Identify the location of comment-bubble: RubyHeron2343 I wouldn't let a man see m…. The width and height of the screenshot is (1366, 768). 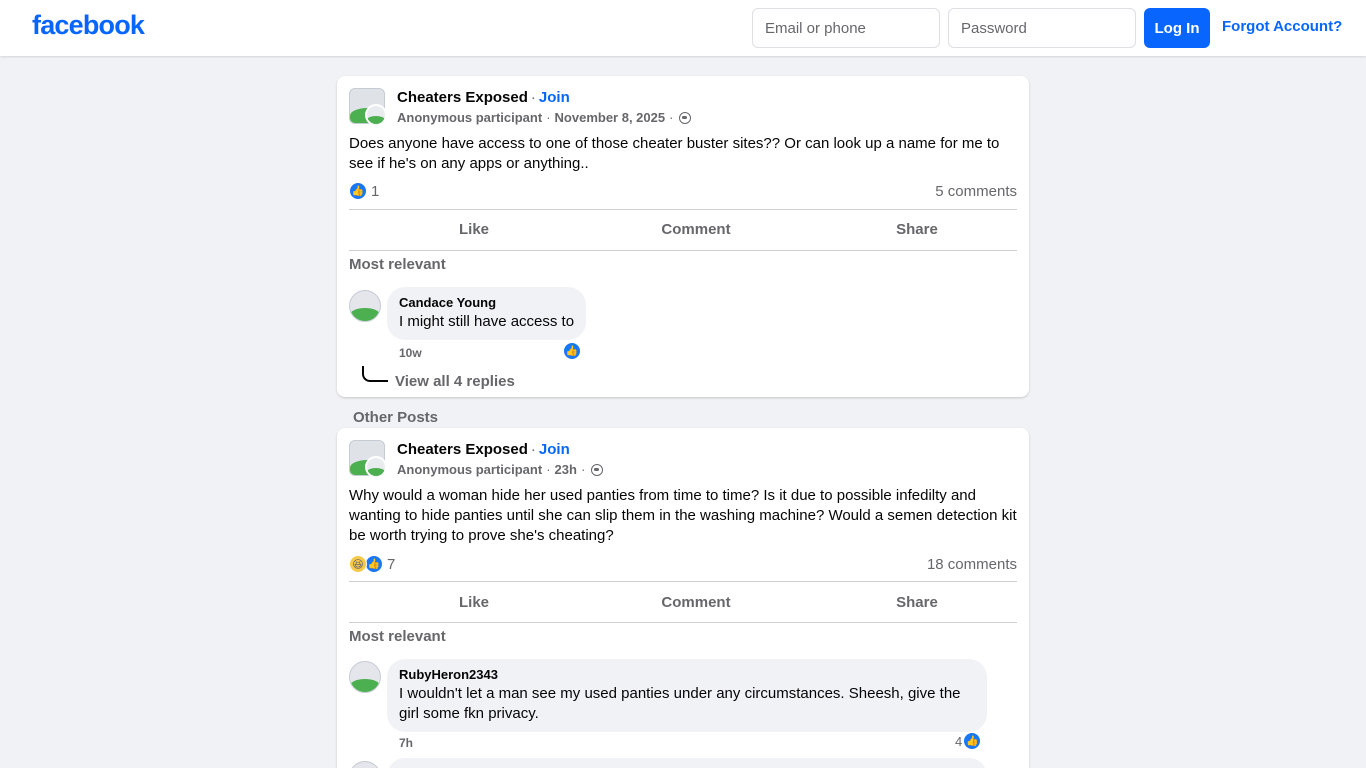
(687, 695).